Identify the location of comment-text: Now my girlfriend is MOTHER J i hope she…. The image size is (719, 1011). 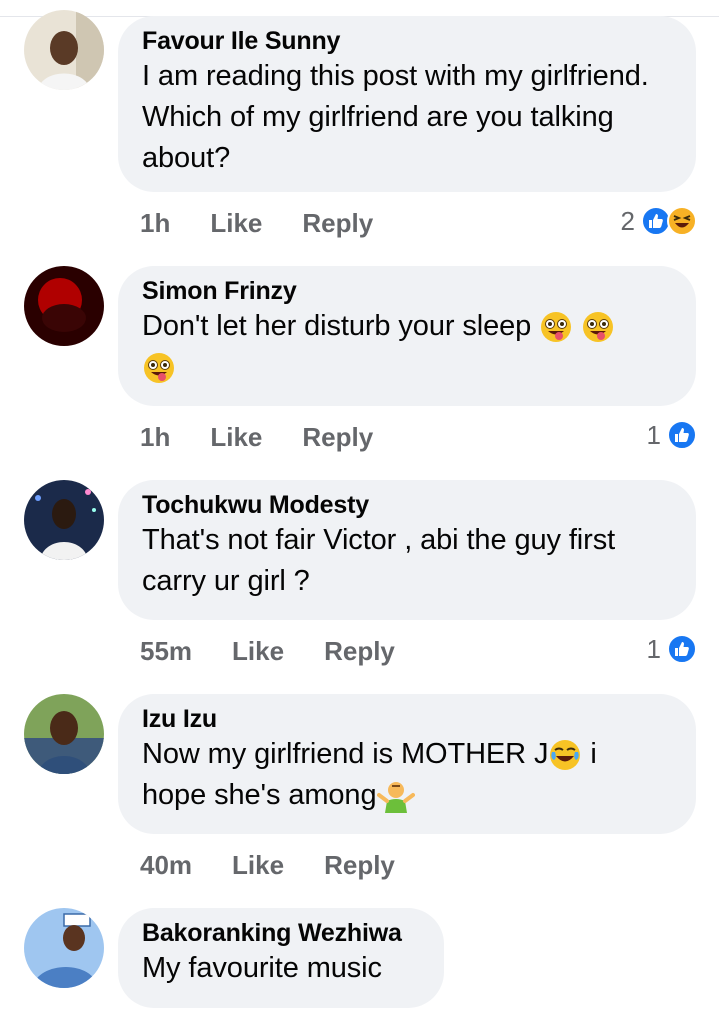
(407, 775).